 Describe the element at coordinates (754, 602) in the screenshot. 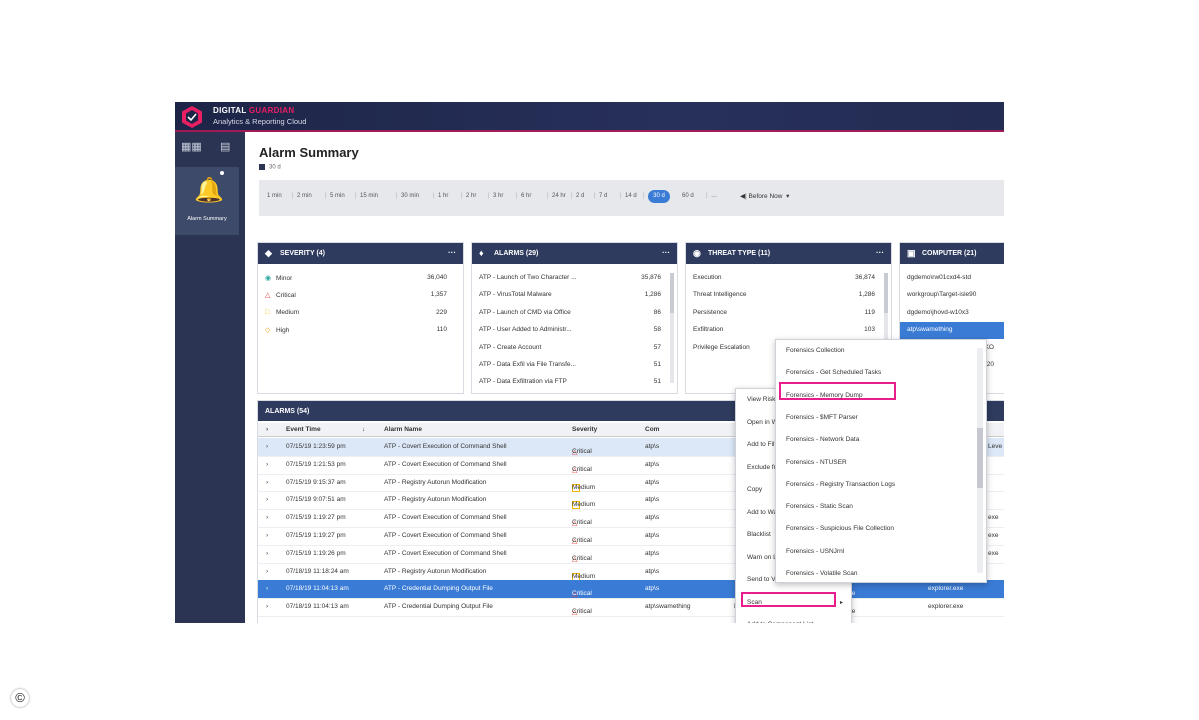

I see `context-menu-item: Scan` at that location.